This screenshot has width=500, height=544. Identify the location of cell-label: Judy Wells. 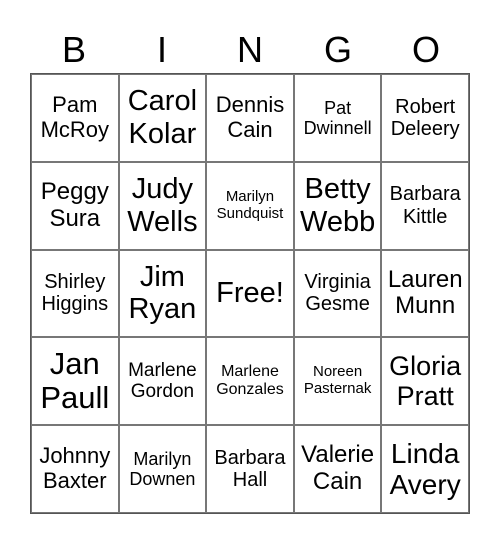
(162, 205).